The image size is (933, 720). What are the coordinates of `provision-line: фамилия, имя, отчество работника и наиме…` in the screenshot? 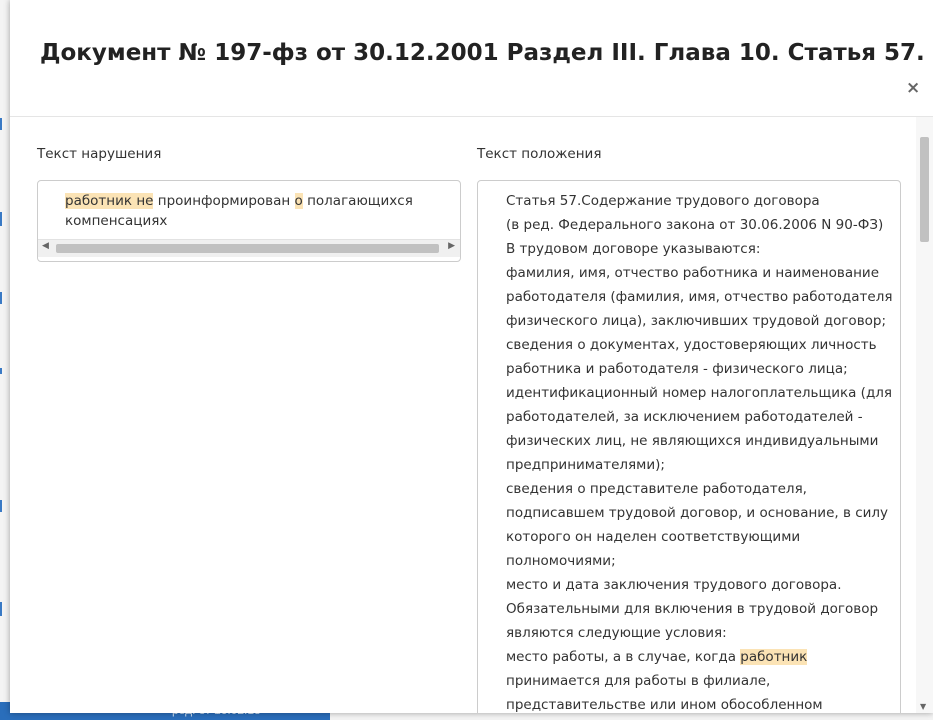 It's located at (703, 273).